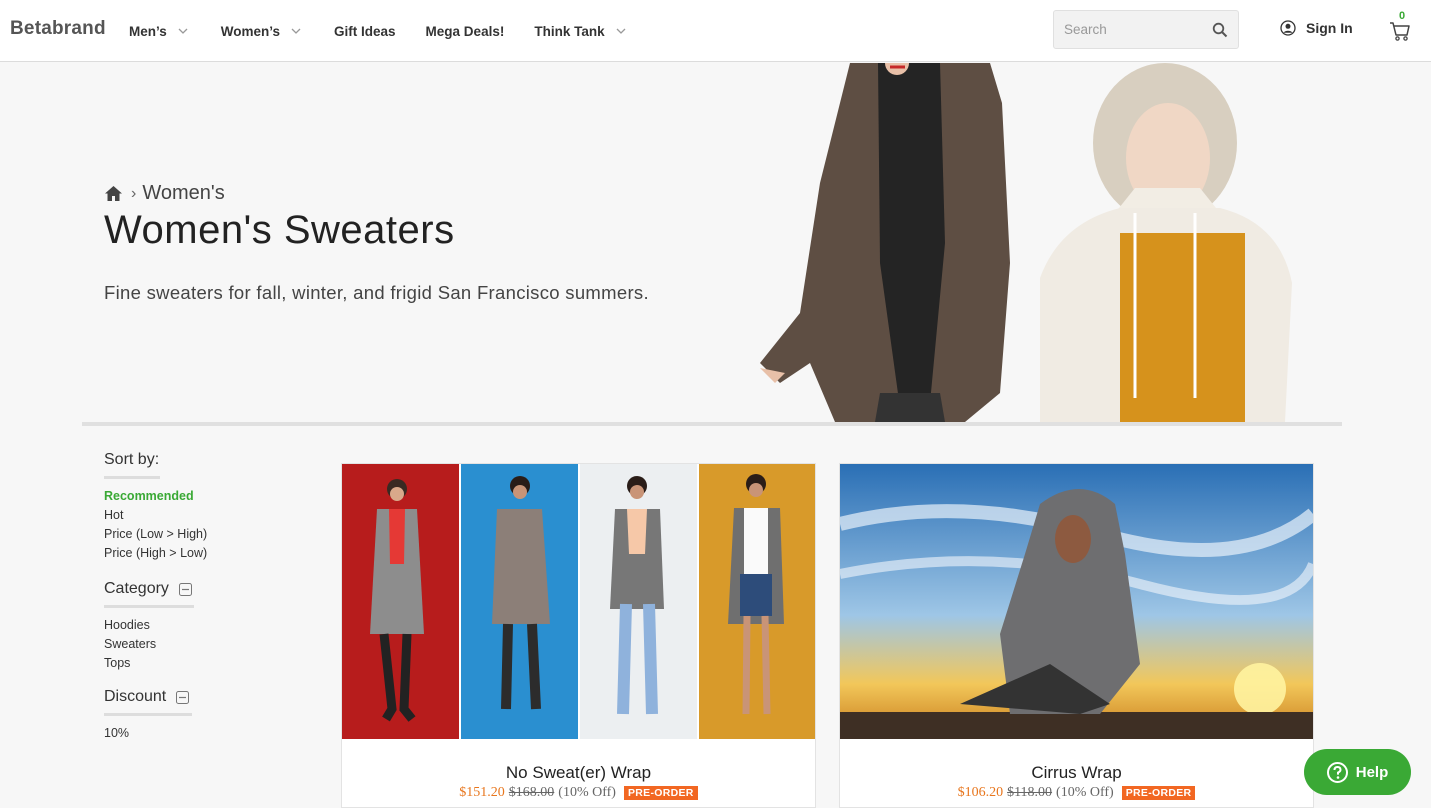  What do you see at coordinates (1288, 28) in the screenshot?
I see `user-icon` at bounding box center [1288, 28].